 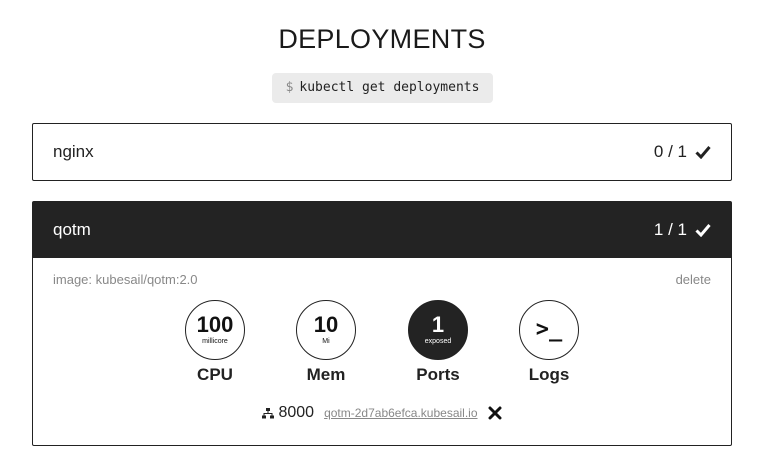 I want to click on metric-unit: exposed, so click(x=438, y=341).